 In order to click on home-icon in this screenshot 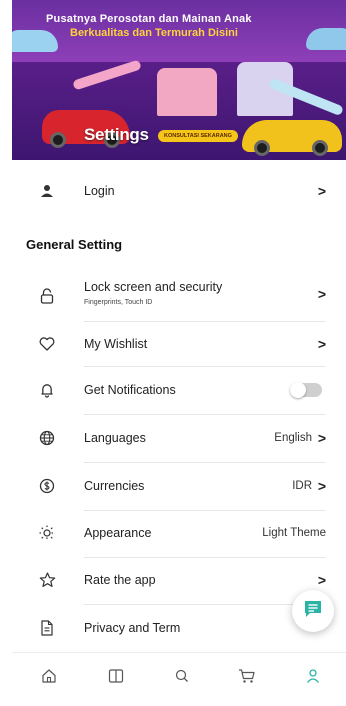, I will do `click(49, 678)`.